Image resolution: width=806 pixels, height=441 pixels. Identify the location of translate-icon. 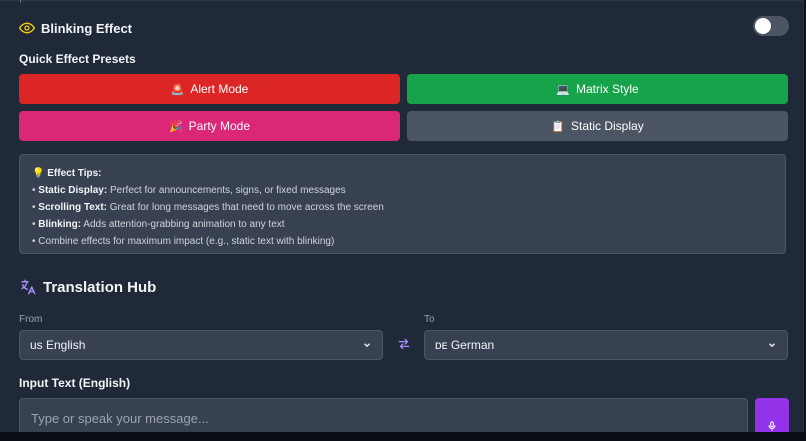
(28, 287).